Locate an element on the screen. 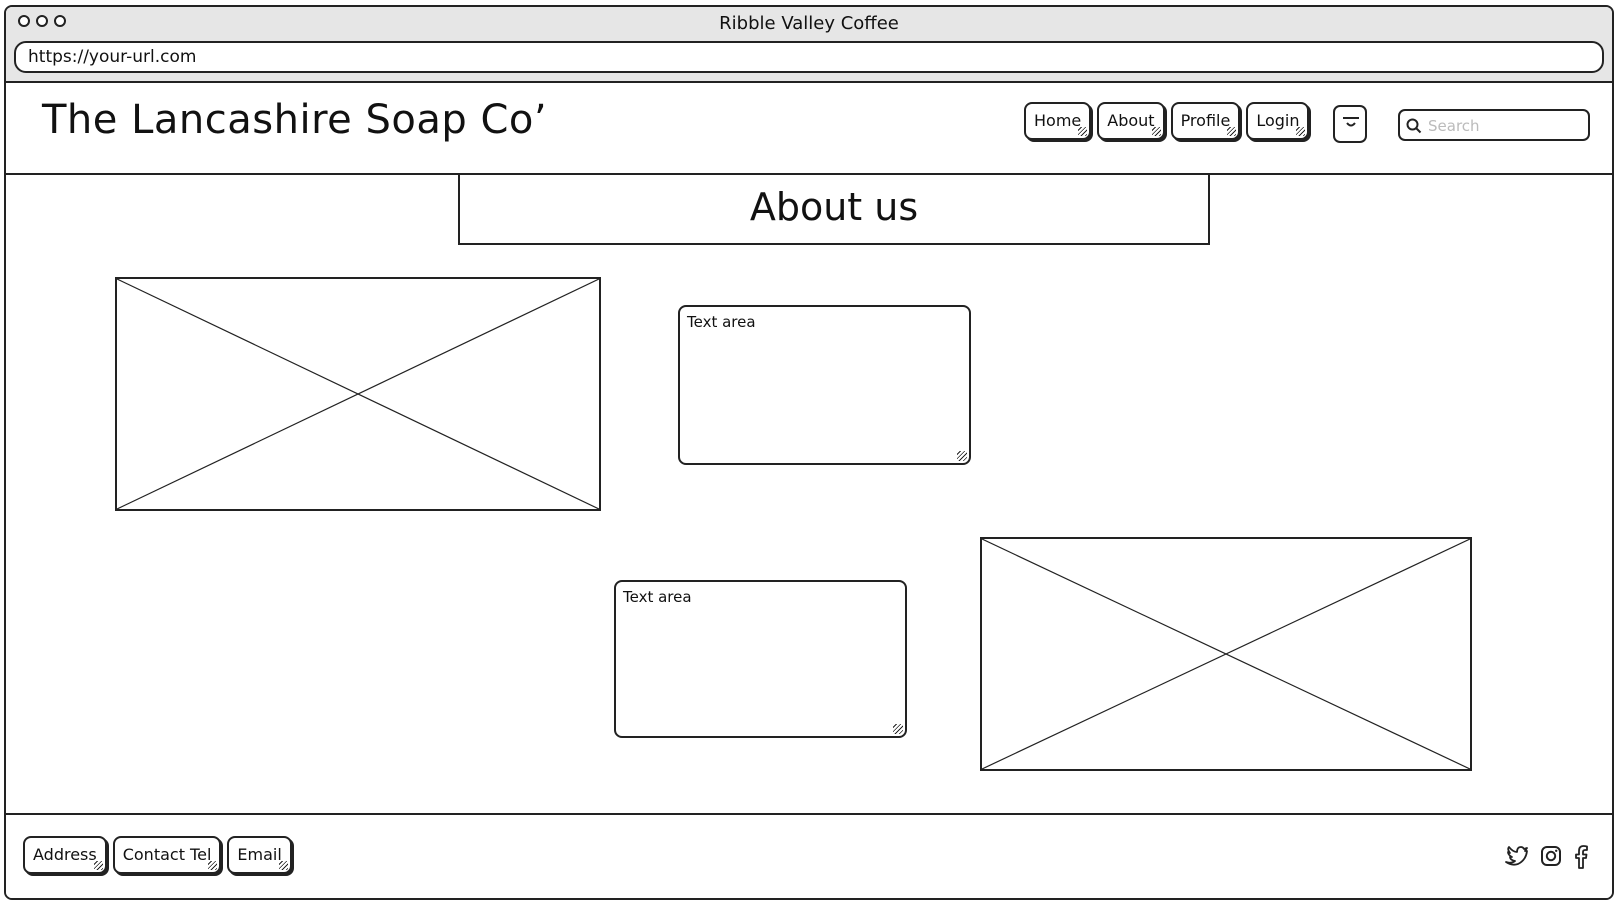 The width and height of the screenshot is (1616, 906). search-input is located at coordinates (1507, 126).